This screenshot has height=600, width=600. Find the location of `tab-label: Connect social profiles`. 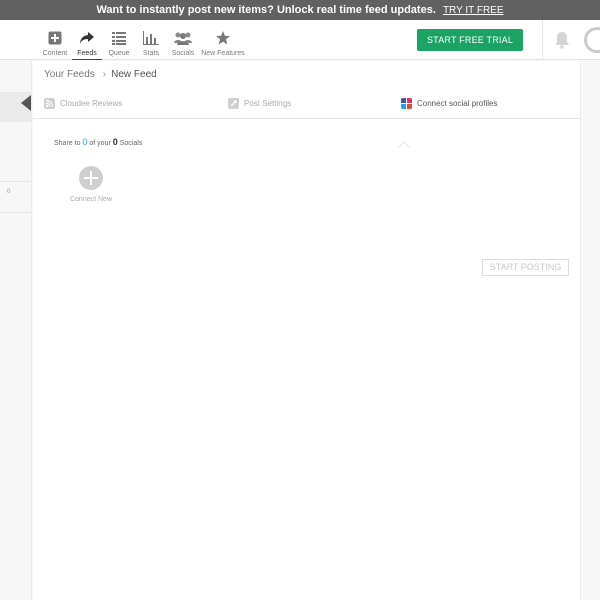

tab-label: Connect social profiles is located at coordinates (457, 103).